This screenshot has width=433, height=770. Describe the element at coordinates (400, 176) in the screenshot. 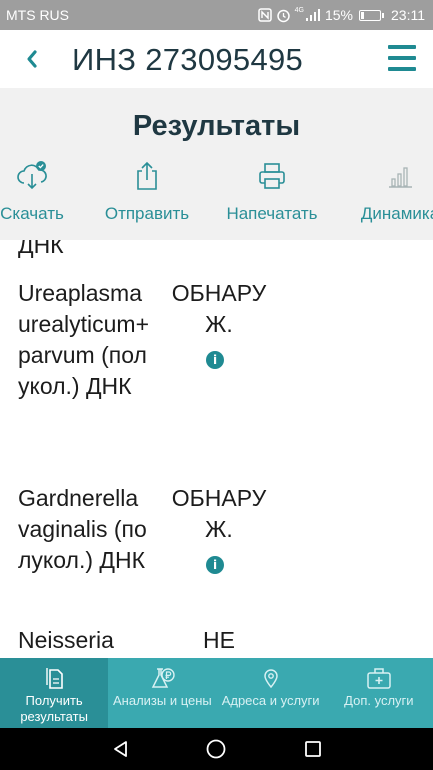

I see `bar-chart-icon` at that location.